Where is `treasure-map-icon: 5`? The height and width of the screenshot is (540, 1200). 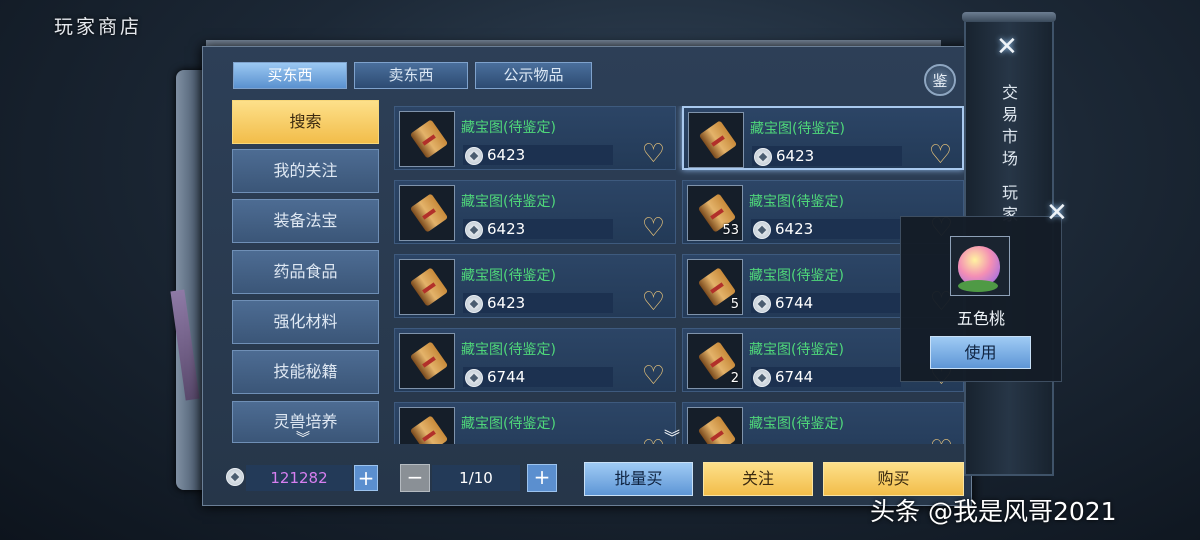 treasure-map-icon: 5 is located at coordinates (715, 287).